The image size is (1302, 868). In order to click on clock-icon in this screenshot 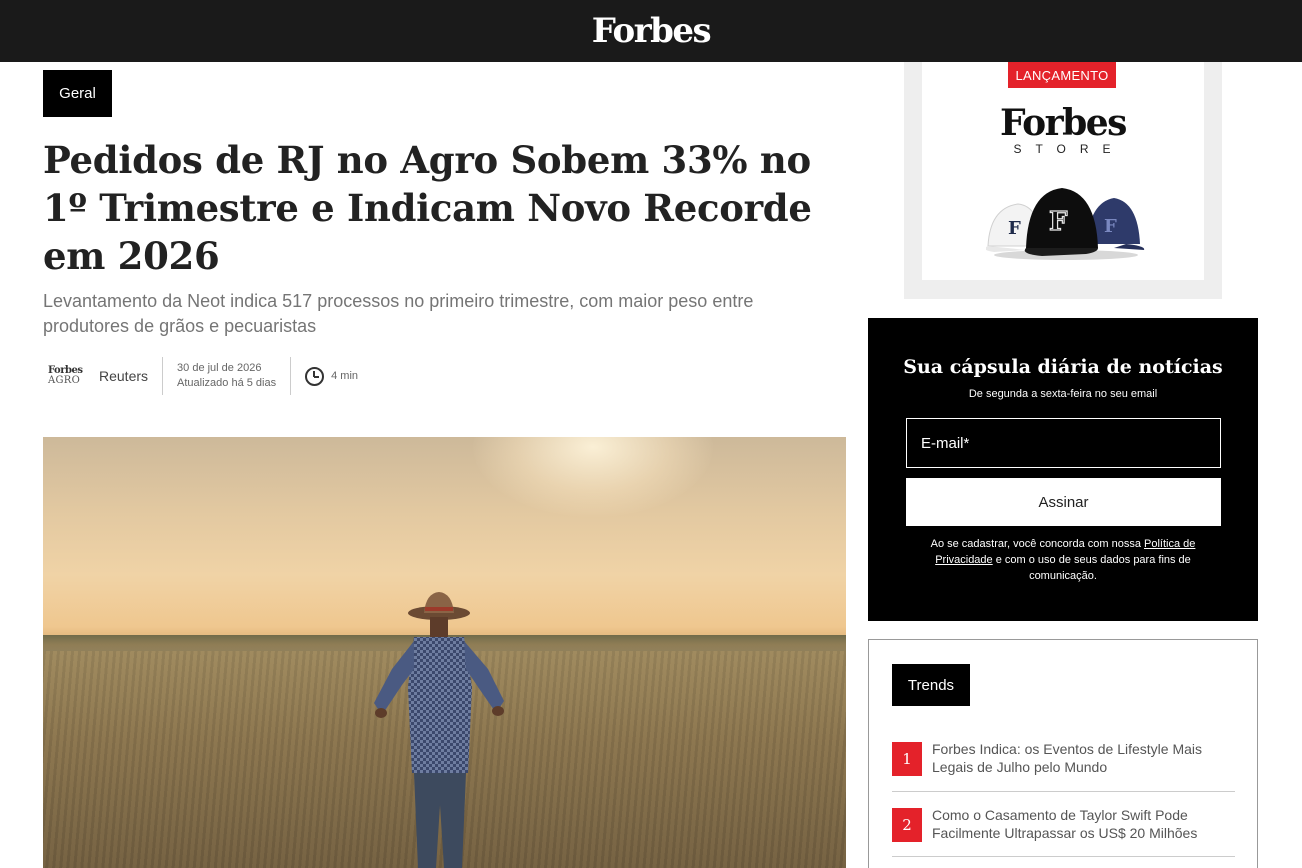, I will do `click(315, 376)`.